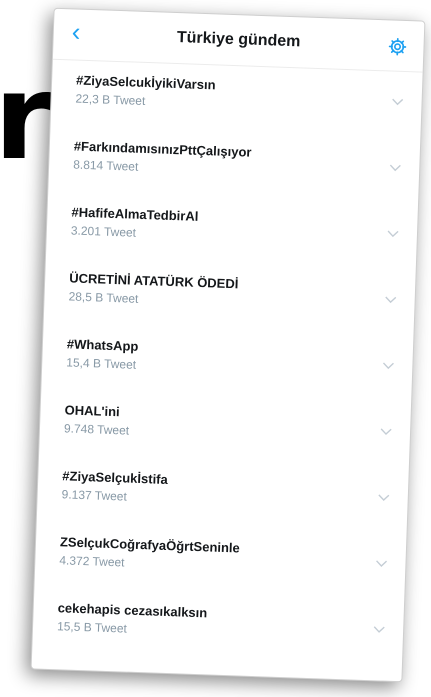 This screenshot has width=431, height=697. What do you see at coordinates (397, 46) in the screenshot?
I see `gear-icon` at bounding box center [397, 46].